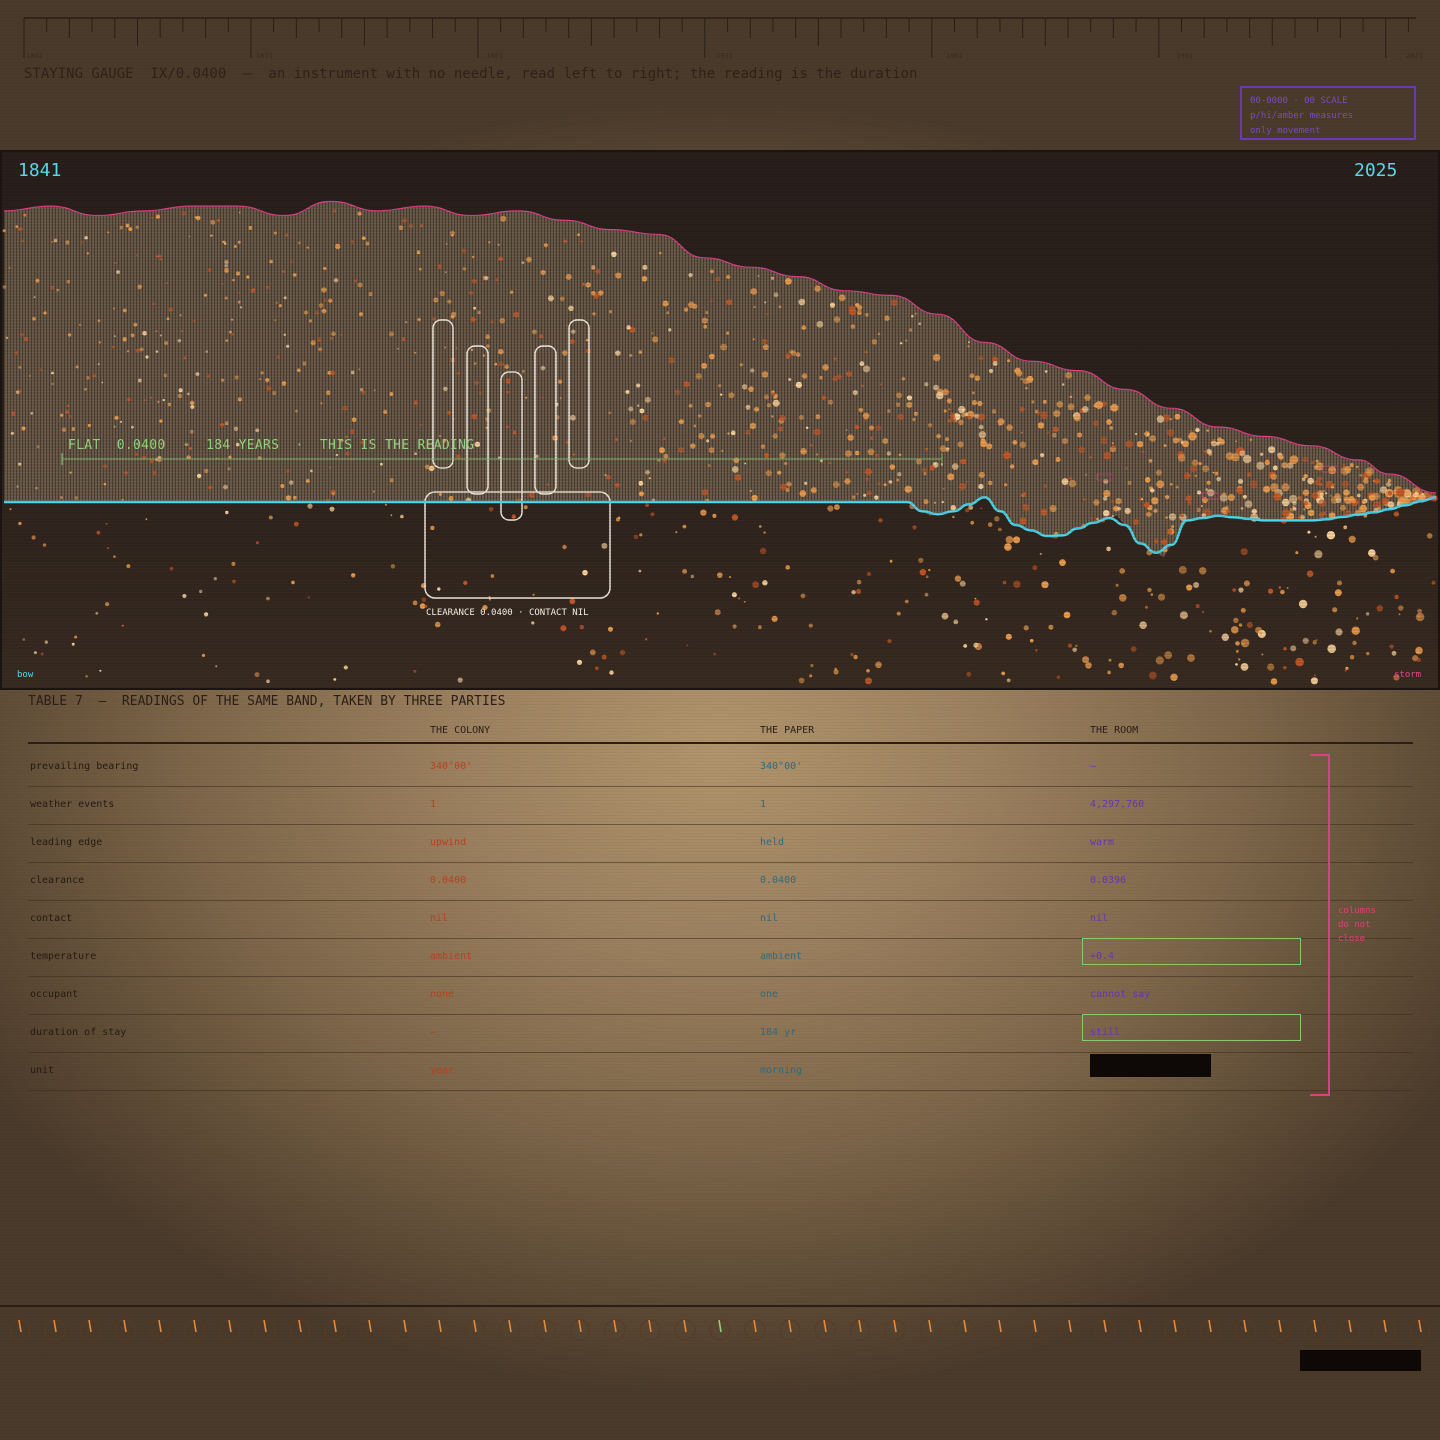  Describe the element at coordinates (451, 956) in the screenshot. I see `cell-colony: ambient` at that location.